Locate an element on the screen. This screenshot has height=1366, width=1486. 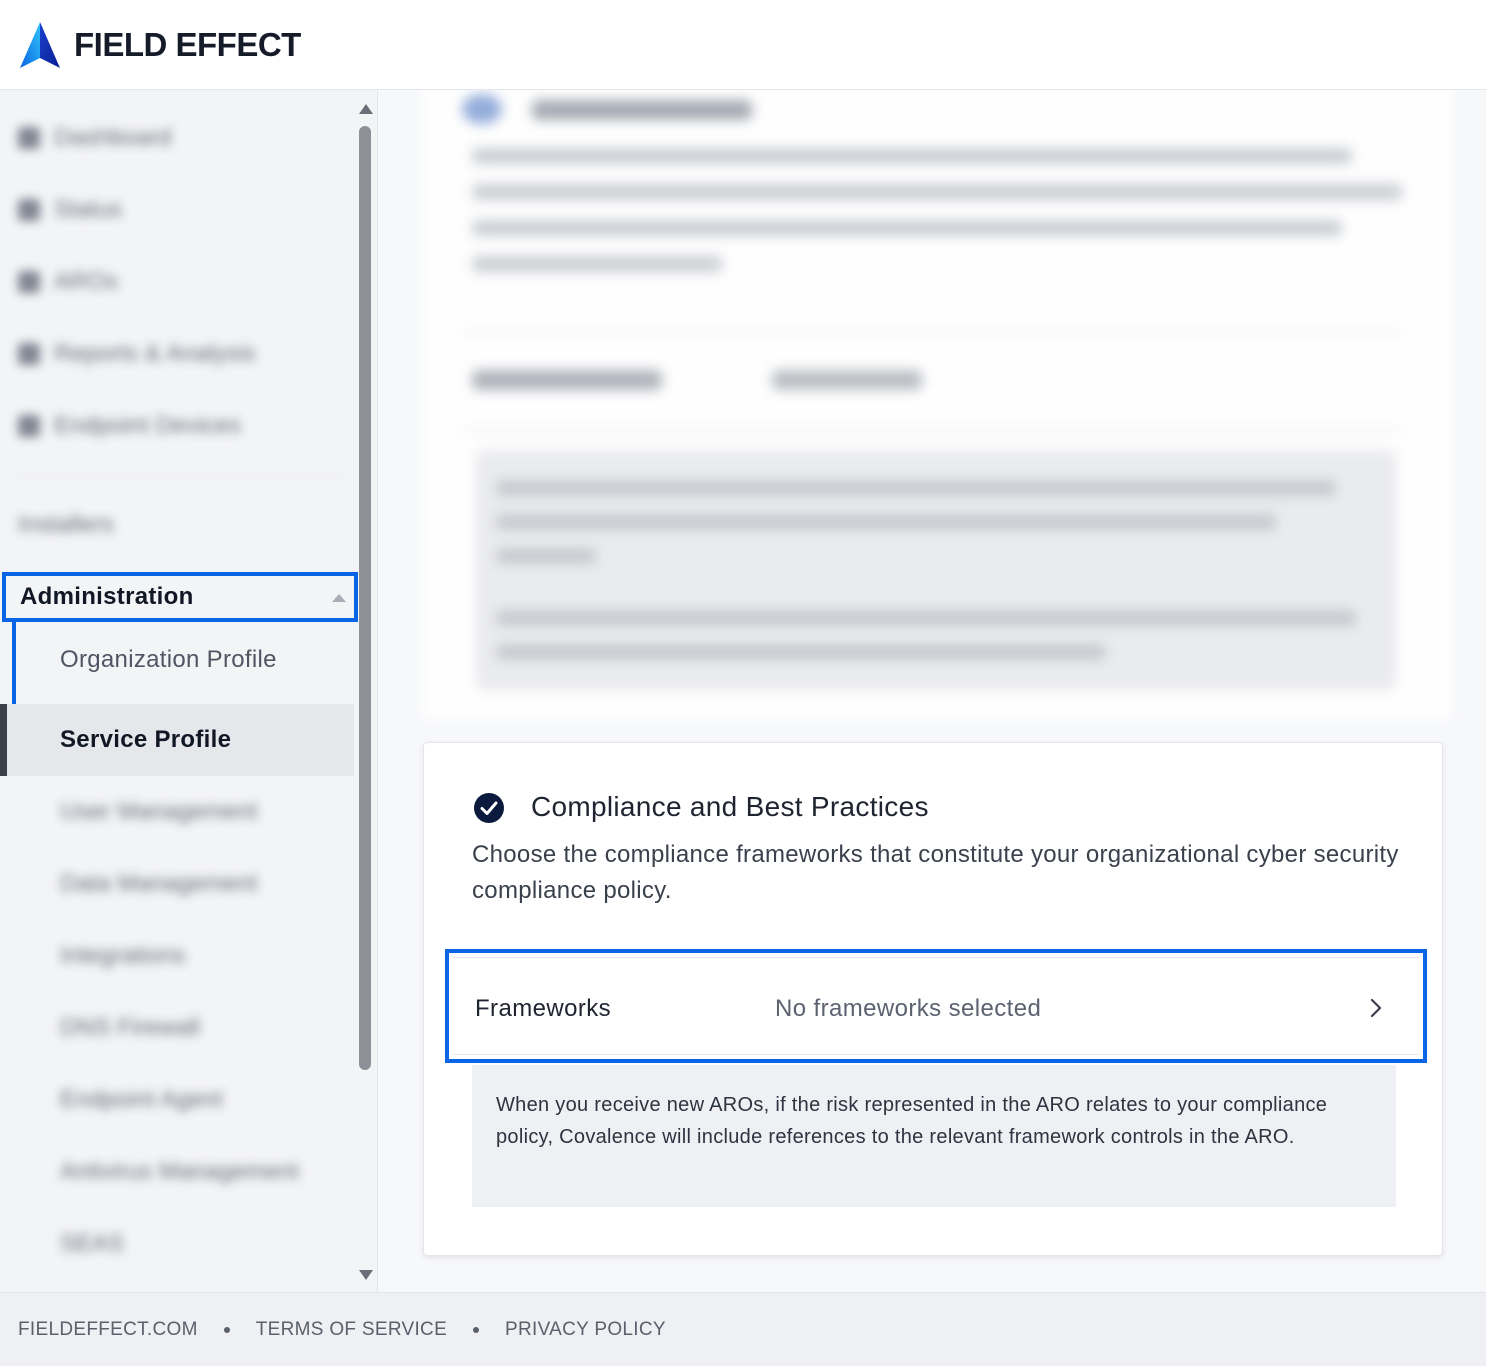
reports-icon is located at coordinates (29, 354).